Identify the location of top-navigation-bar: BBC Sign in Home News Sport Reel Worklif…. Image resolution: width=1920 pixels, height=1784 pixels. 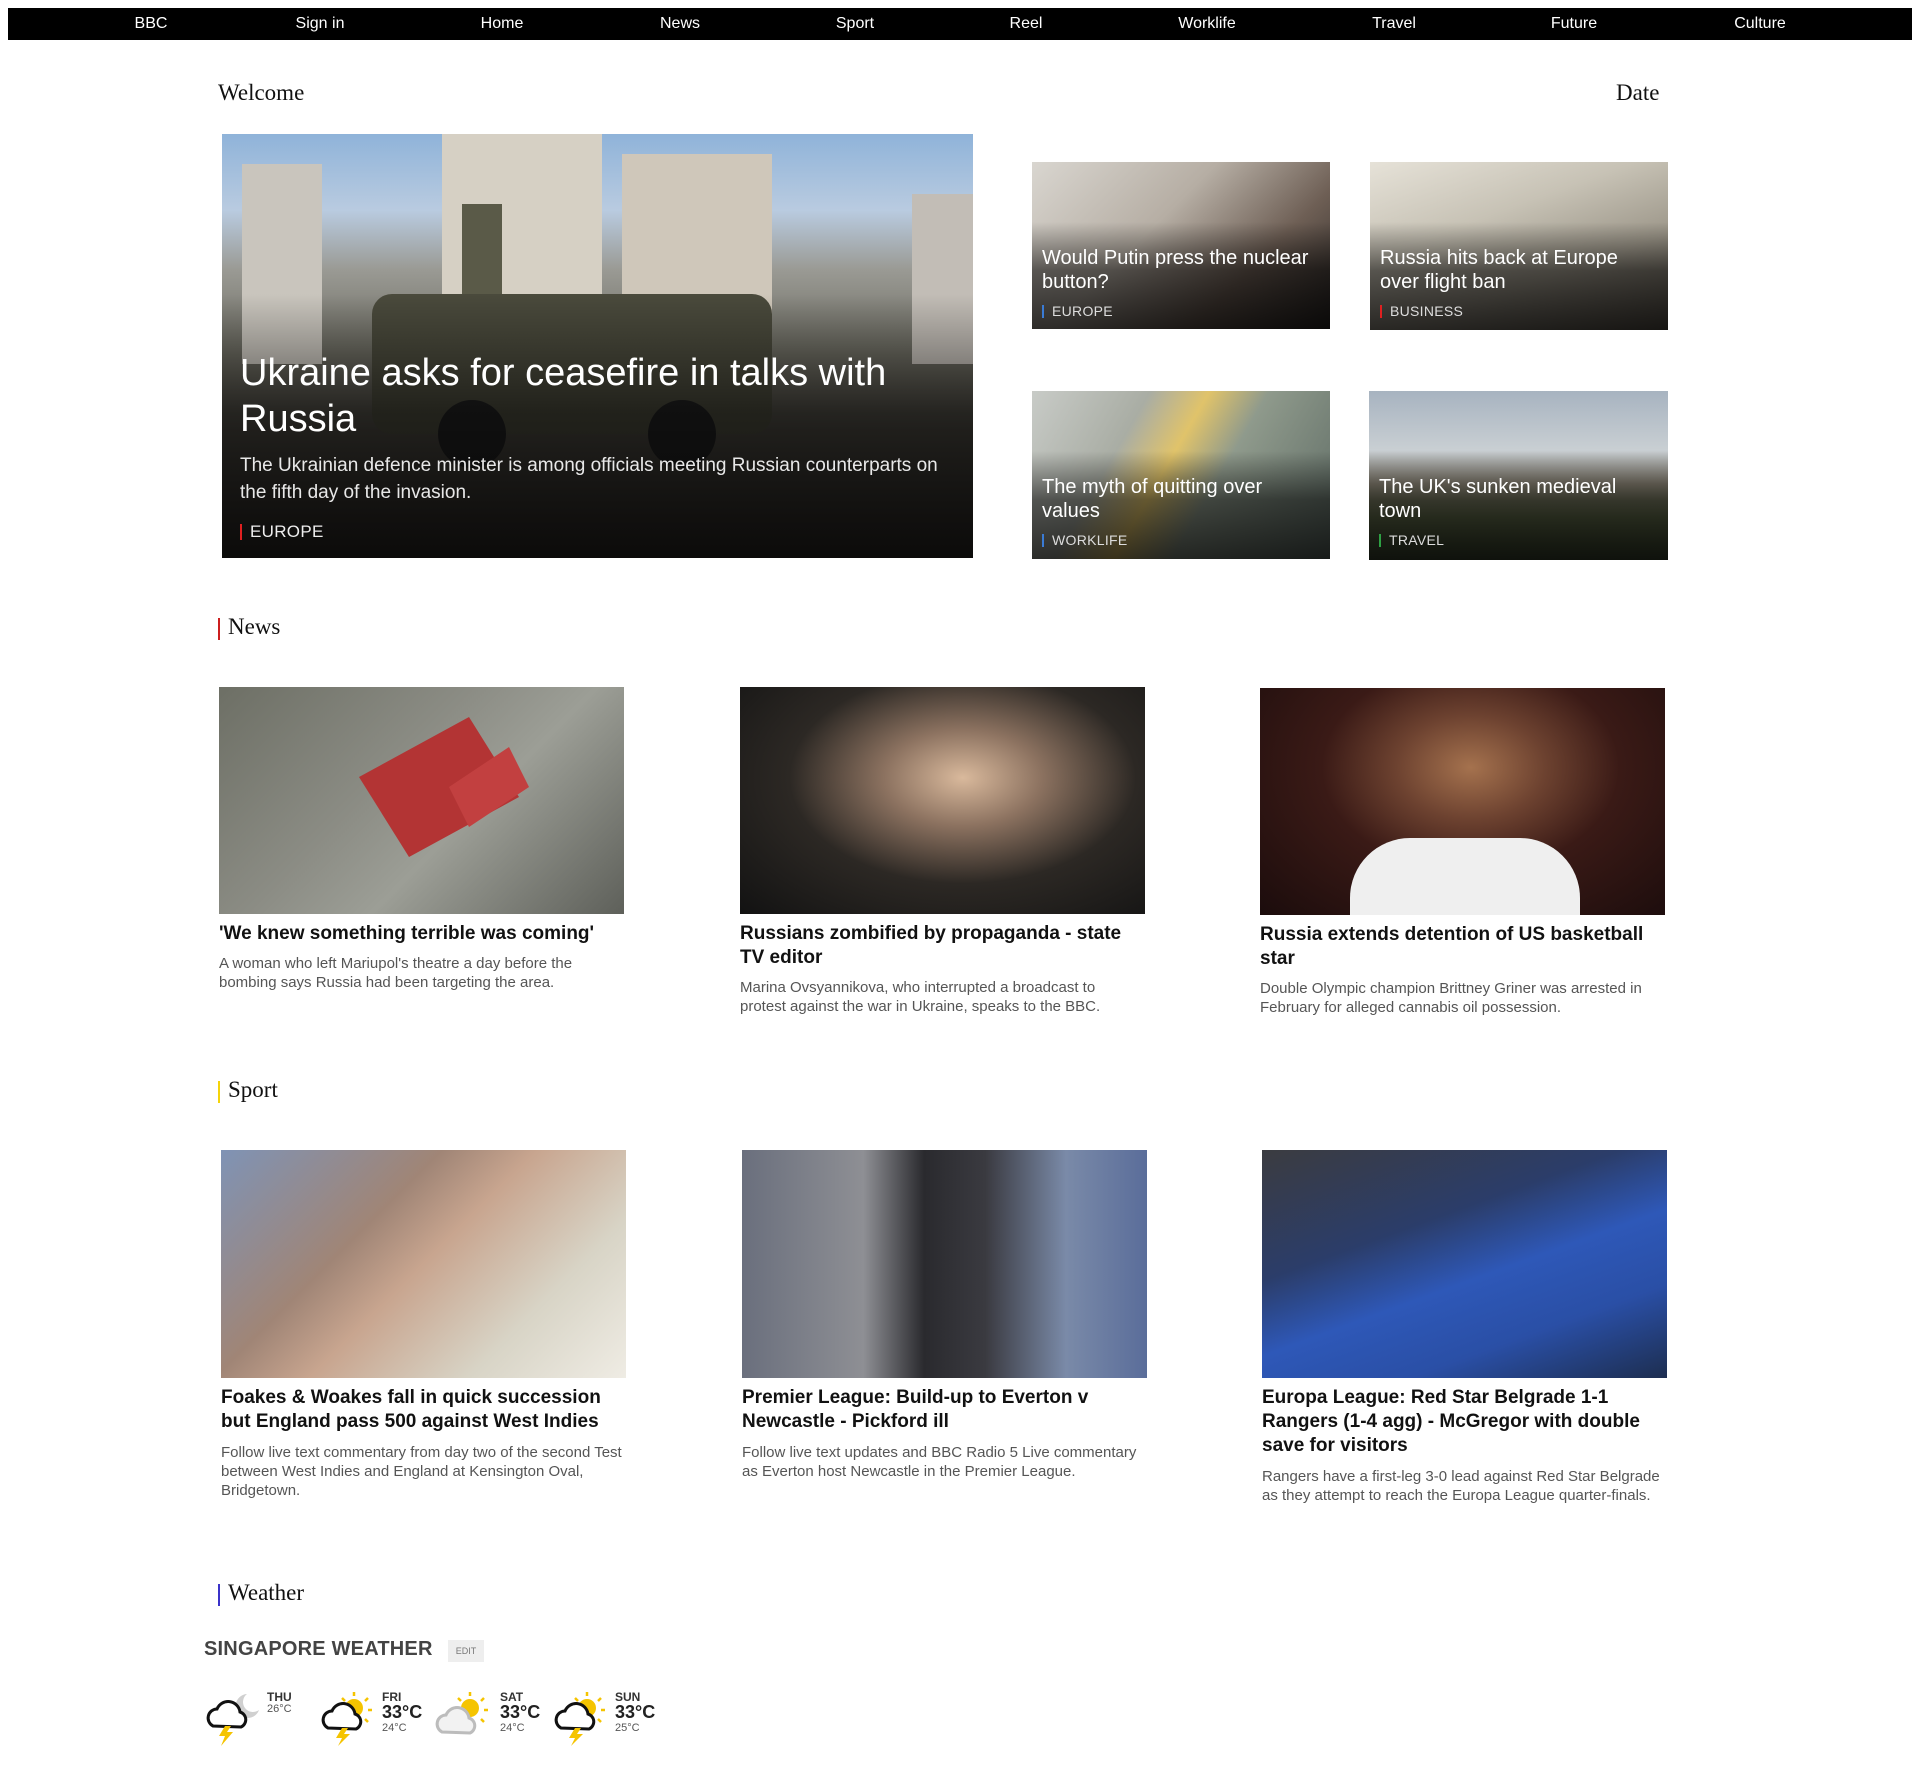
(960, 24).